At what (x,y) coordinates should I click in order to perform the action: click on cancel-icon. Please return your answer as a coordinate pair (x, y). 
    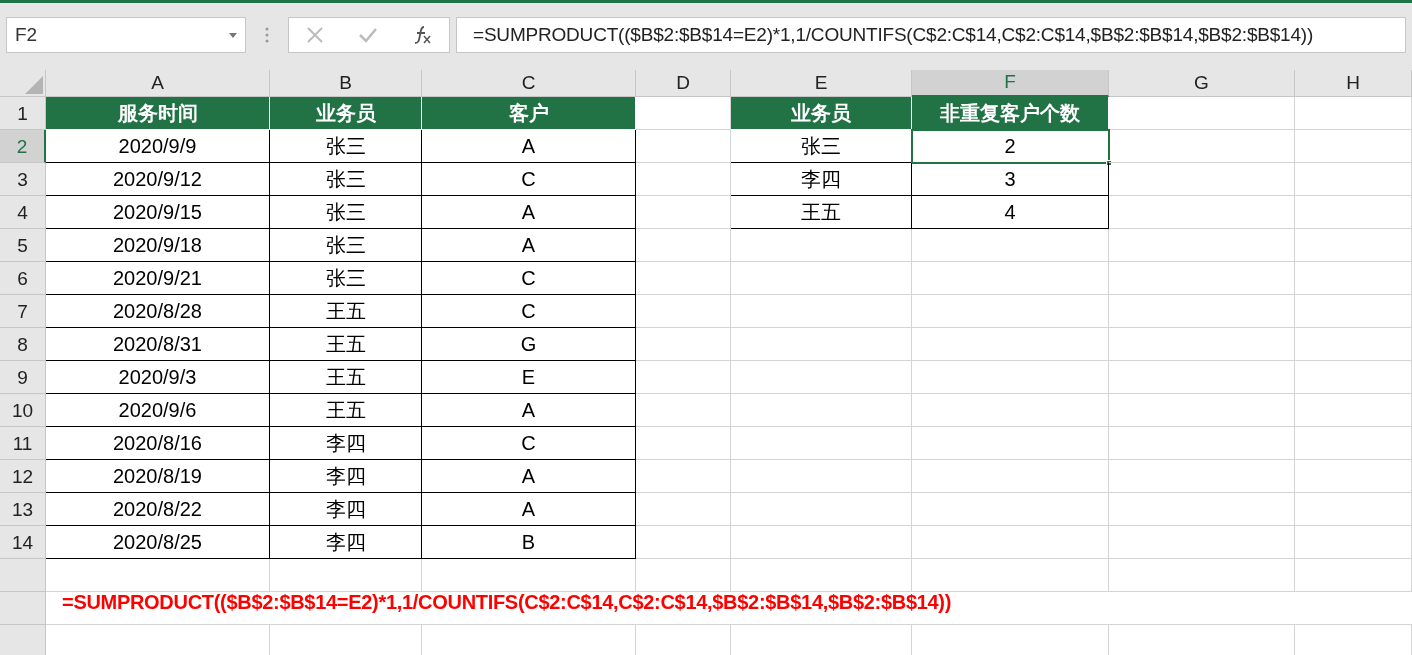
    Looking at the image, I should click on (315, 35).